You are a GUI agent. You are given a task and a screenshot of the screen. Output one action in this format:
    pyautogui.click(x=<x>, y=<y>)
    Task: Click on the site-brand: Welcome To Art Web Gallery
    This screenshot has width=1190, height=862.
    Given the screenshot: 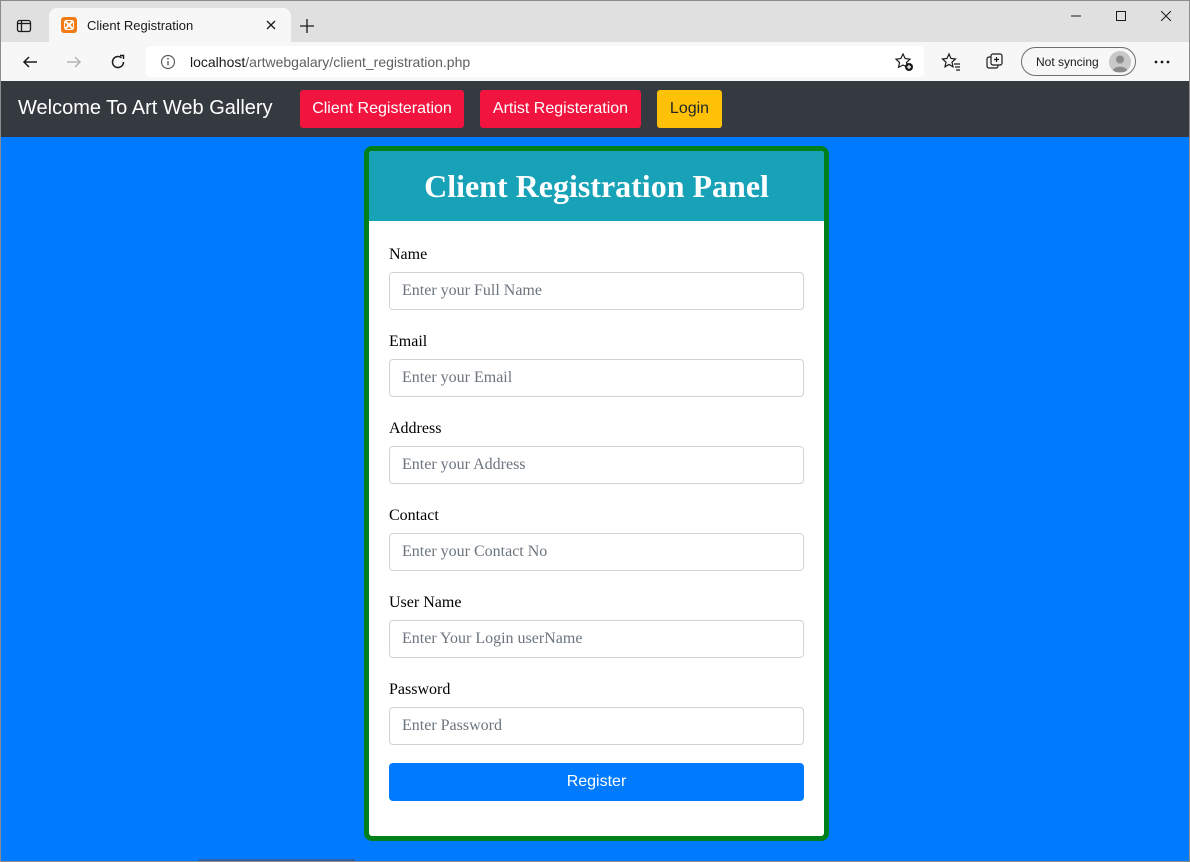 What is the action you would take?
    pyautogui.click(x=145, y=108)
    